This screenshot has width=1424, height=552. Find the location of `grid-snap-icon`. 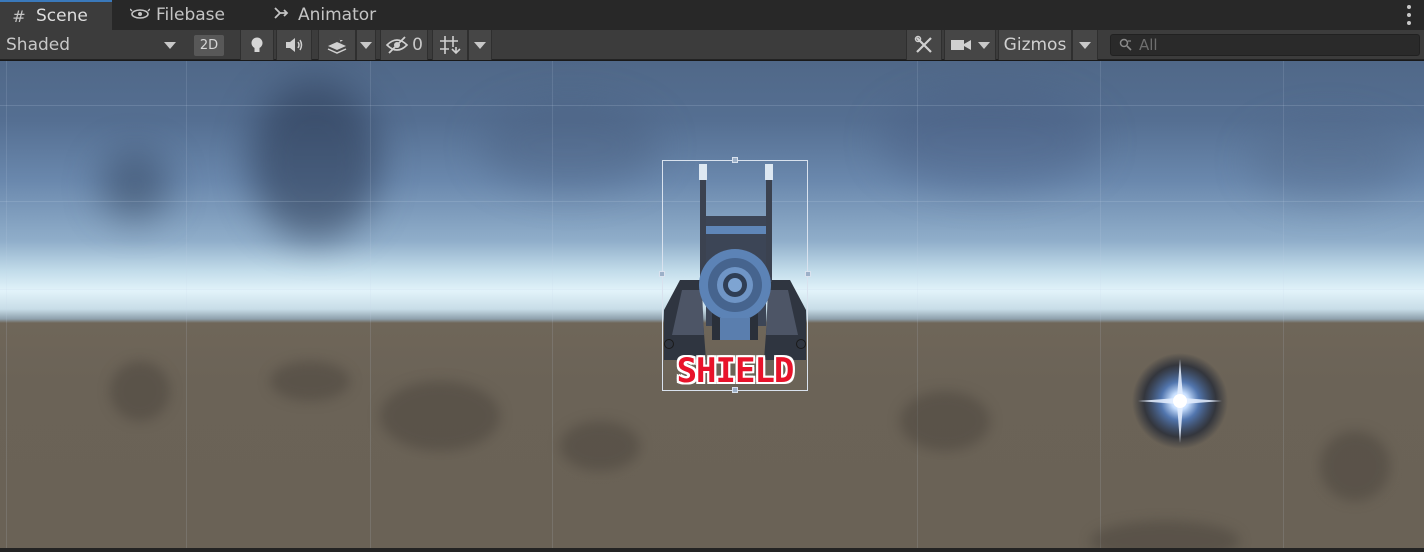

grid-snap-icon is located at coordinates (450, 45).